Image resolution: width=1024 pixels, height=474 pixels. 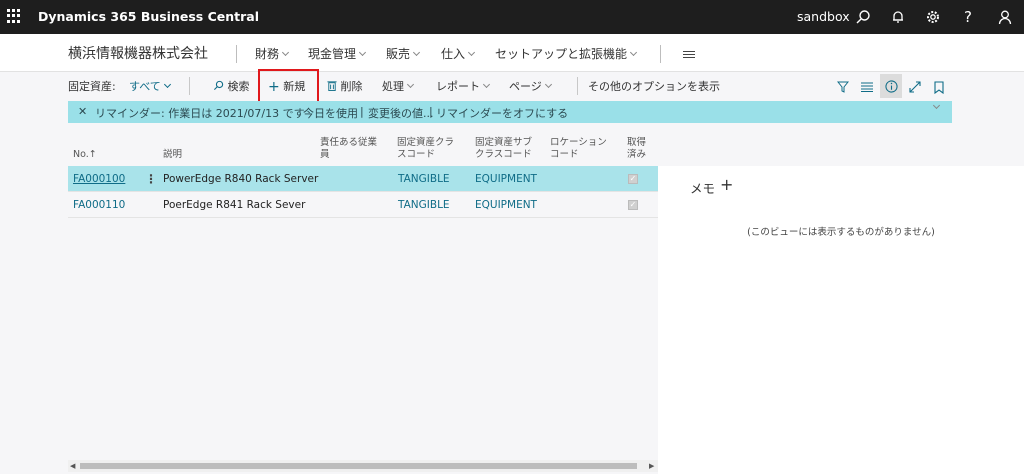 I want to click on environment-name: sandbox, so click(x=823, y=16).